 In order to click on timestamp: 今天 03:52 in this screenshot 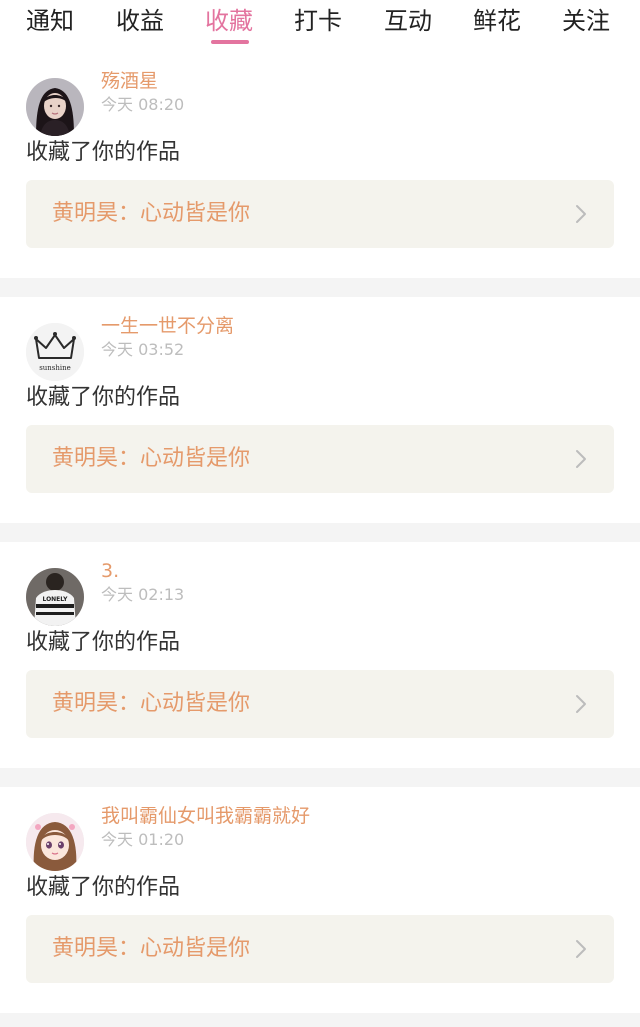, I will do `click(143, 349)`.